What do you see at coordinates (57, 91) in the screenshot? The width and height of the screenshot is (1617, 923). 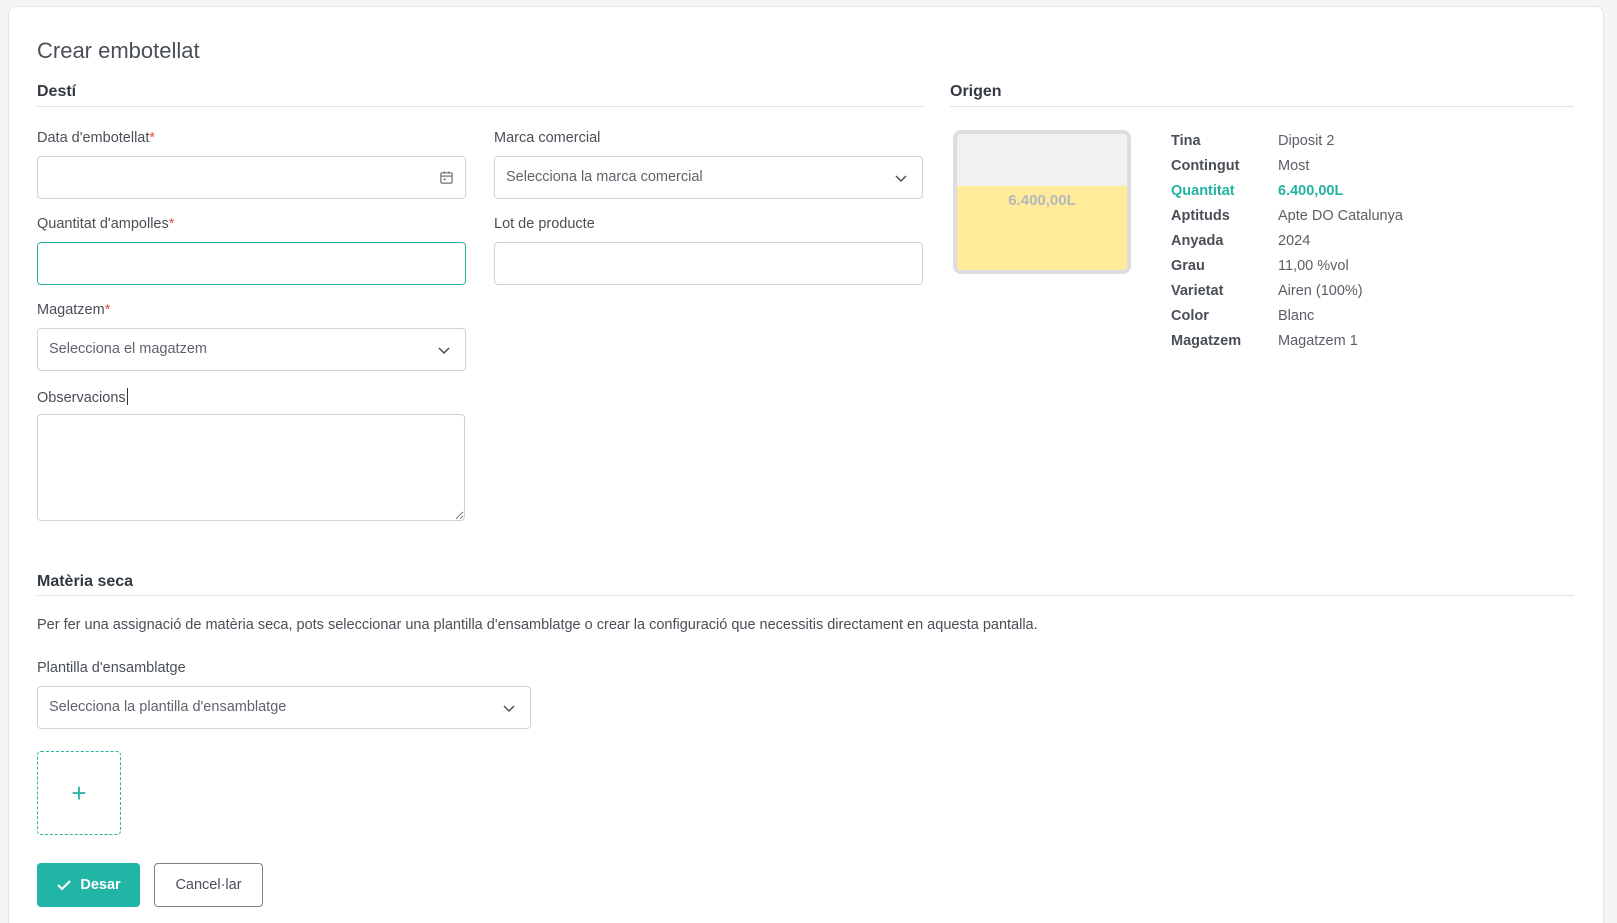 I see `destination-section-title: Destí` at bounding box center [57, 91].